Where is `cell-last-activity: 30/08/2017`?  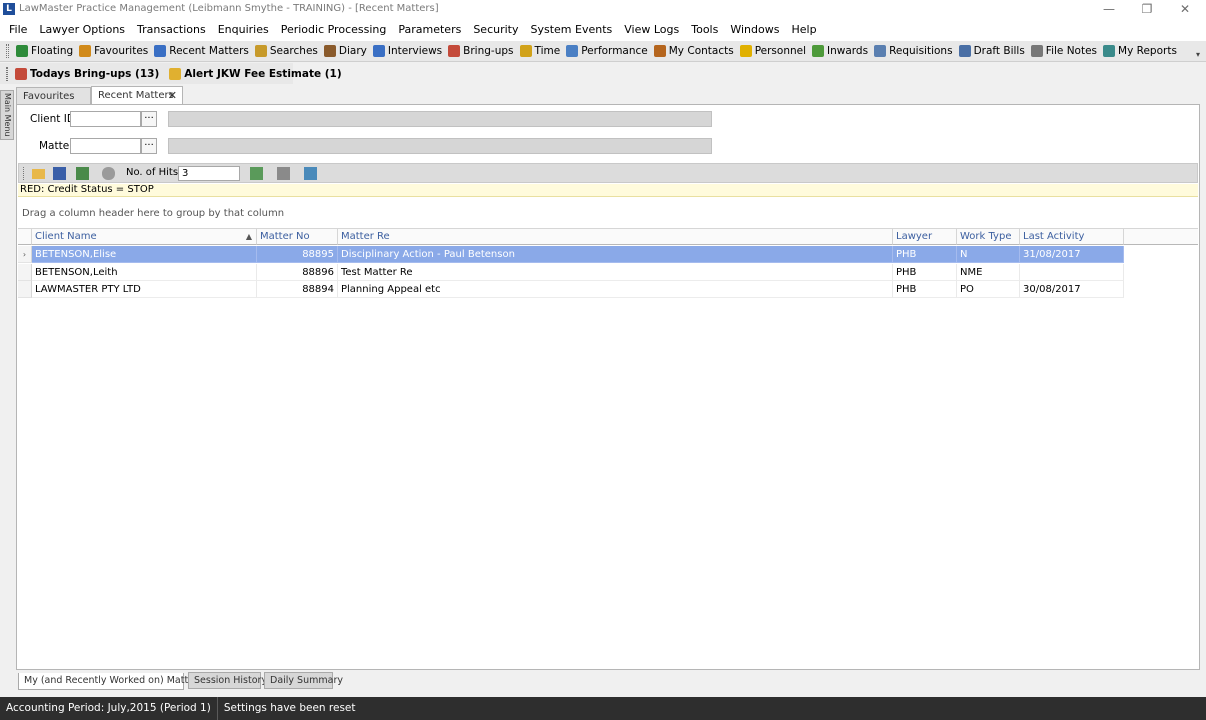
cell-last-activity: 30/08/2017 is located at coordinates (1072, 289).